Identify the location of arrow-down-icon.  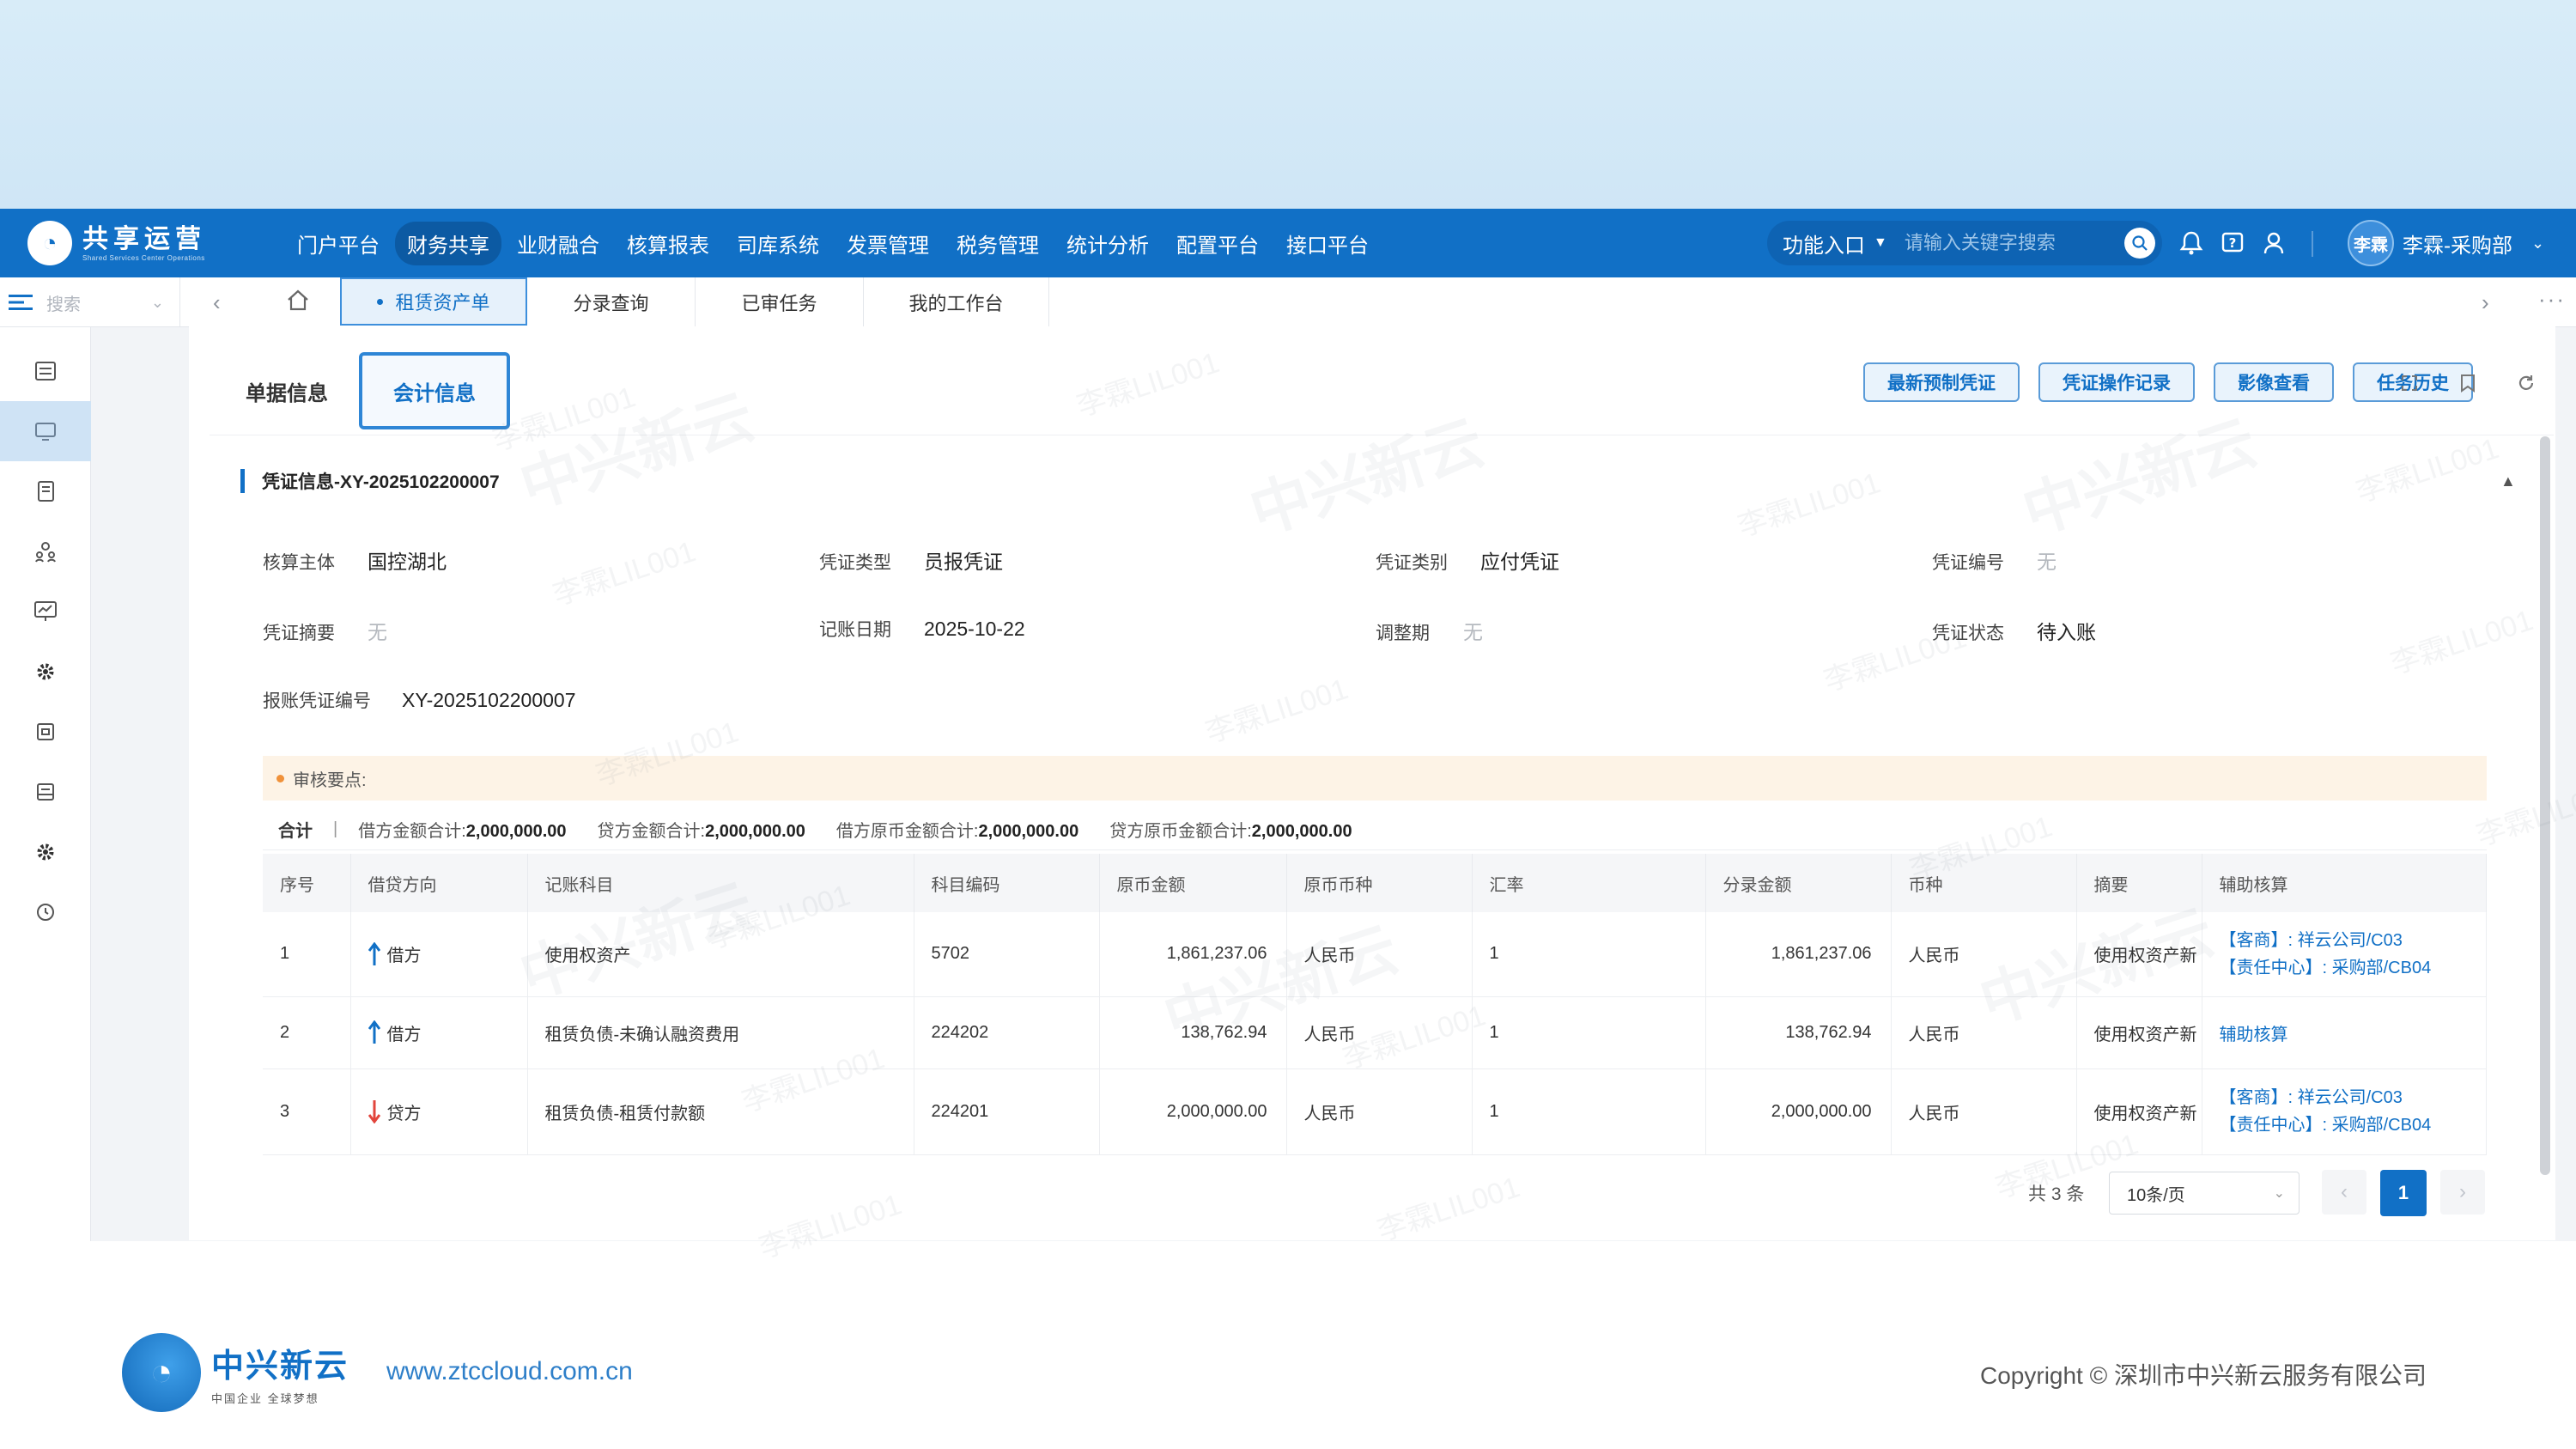
(374, 1111).